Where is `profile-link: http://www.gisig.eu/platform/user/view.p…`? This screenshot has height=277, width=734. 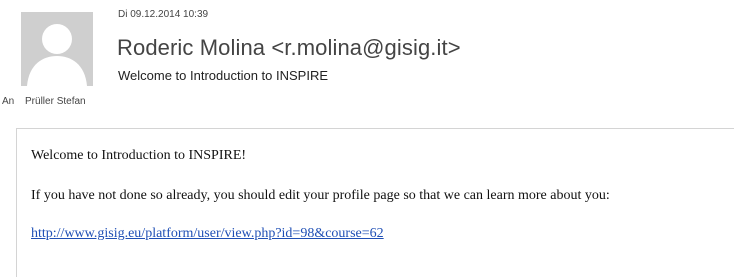 profile-link: http://www.gisig.eu/platform/user/view.p… is located at coordinates (207, 234).